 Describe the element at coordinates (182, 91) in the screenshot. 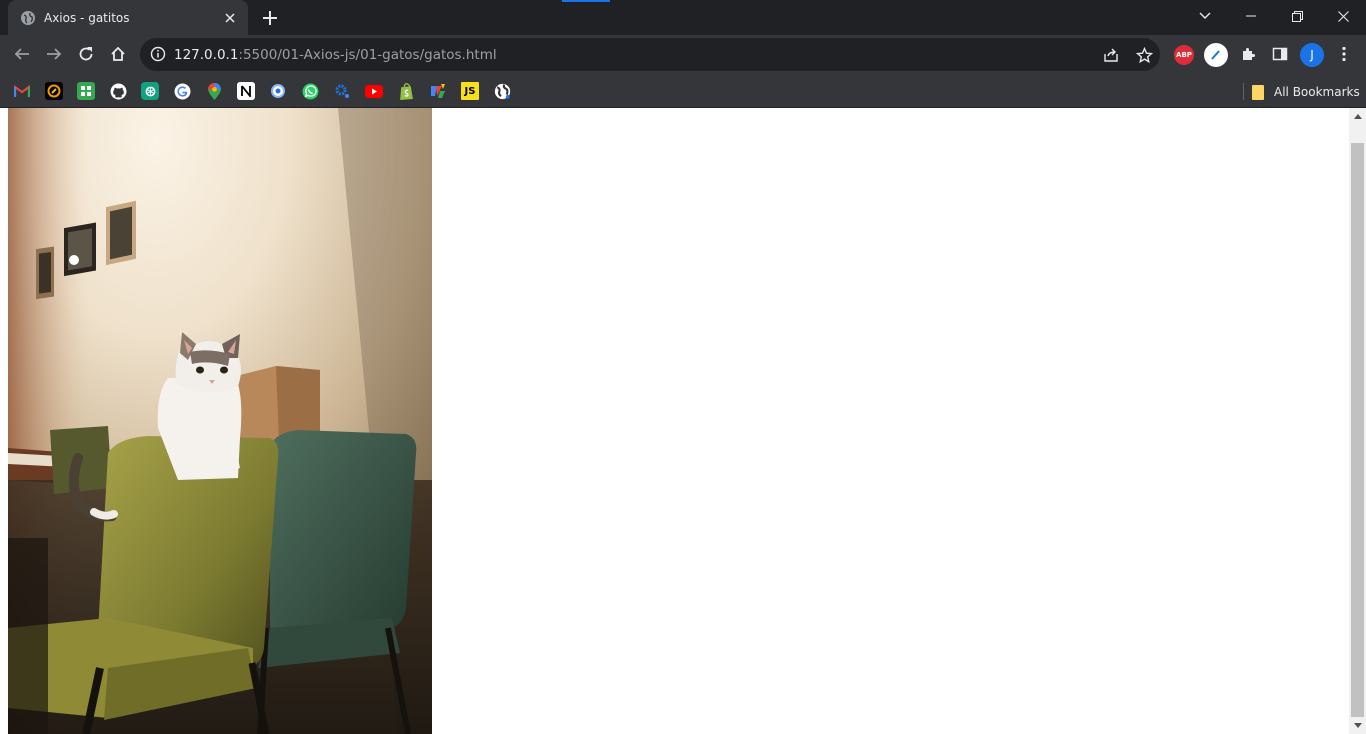

I see `google-icon` at that location.